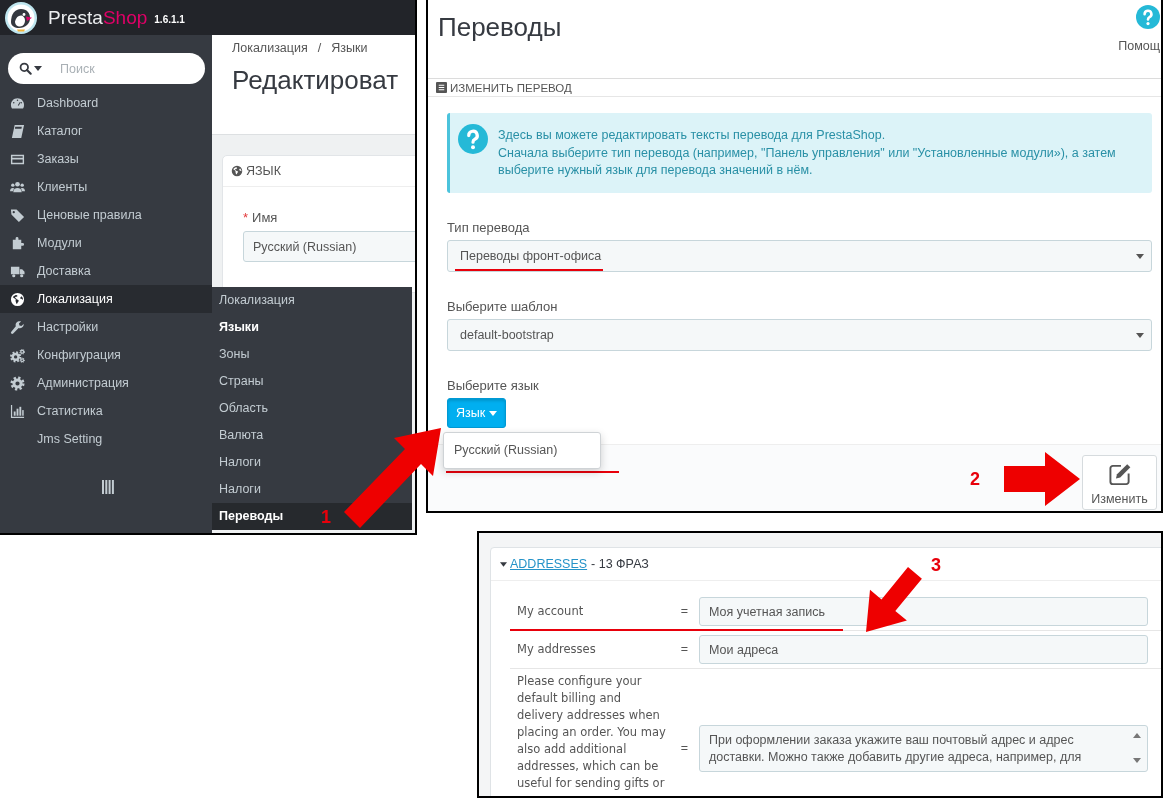 The height and width of the screenshot is (807, 1172). Describe the element at coordinates (17, 243) in the screenshot. I see `puzzle-icon` at that location.